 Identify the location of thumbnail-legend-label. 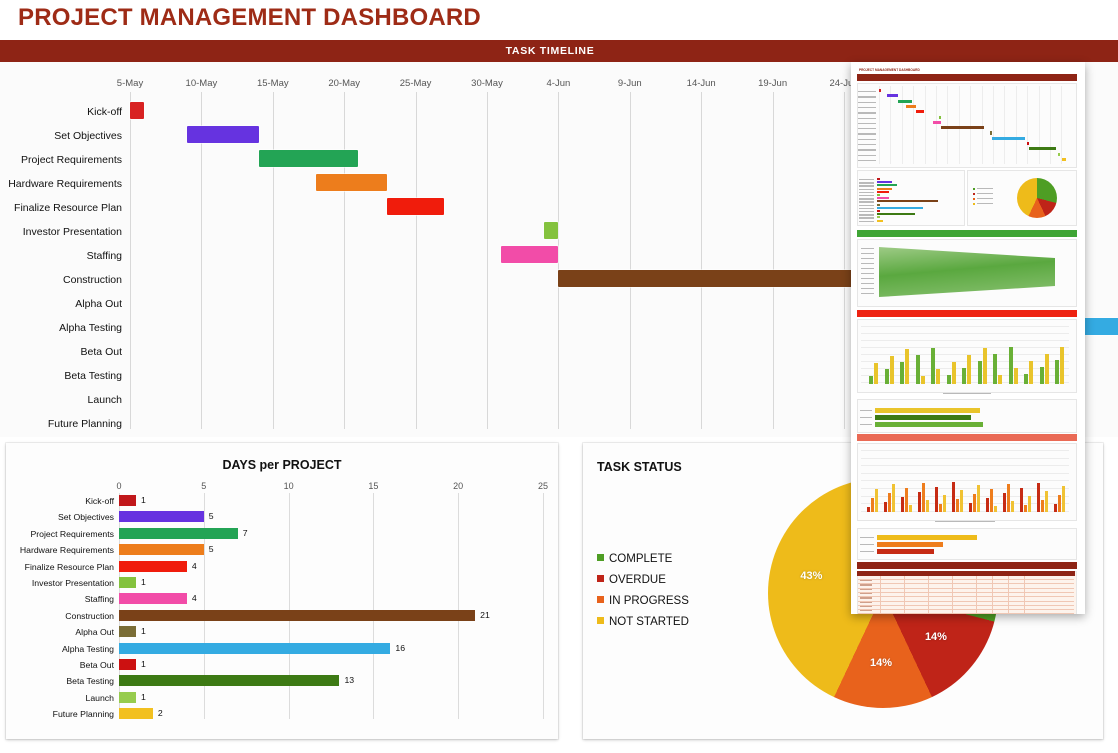
(985, 199).